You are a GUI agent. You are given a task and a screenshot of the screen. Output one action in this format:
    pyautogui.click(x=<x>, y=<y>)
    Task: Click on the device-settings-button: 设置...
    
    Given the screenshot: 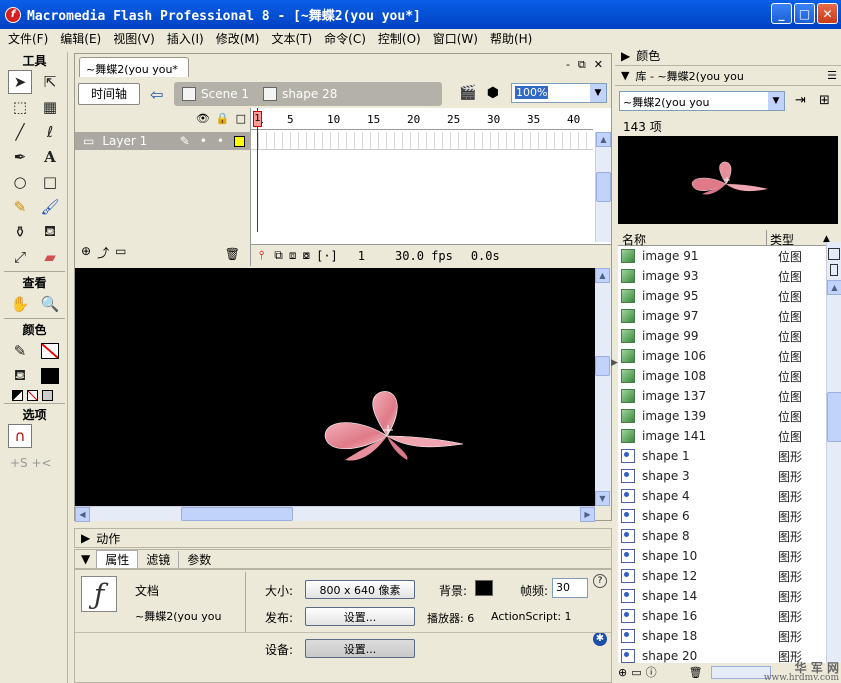 What is the action you would take?
    pyautogui.click(x=360, y=648)
    